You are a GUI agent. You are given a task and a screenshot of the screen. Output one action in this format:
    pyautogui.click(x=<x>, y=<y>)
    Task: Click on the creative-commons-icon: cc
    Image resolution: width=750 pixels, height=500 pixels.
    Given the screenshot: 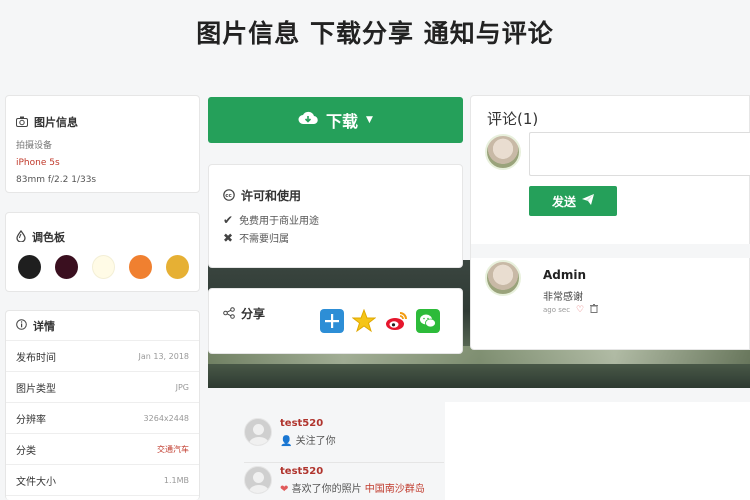 What is the action you would take?
    pyautogui.click(x=229, y=195)
    